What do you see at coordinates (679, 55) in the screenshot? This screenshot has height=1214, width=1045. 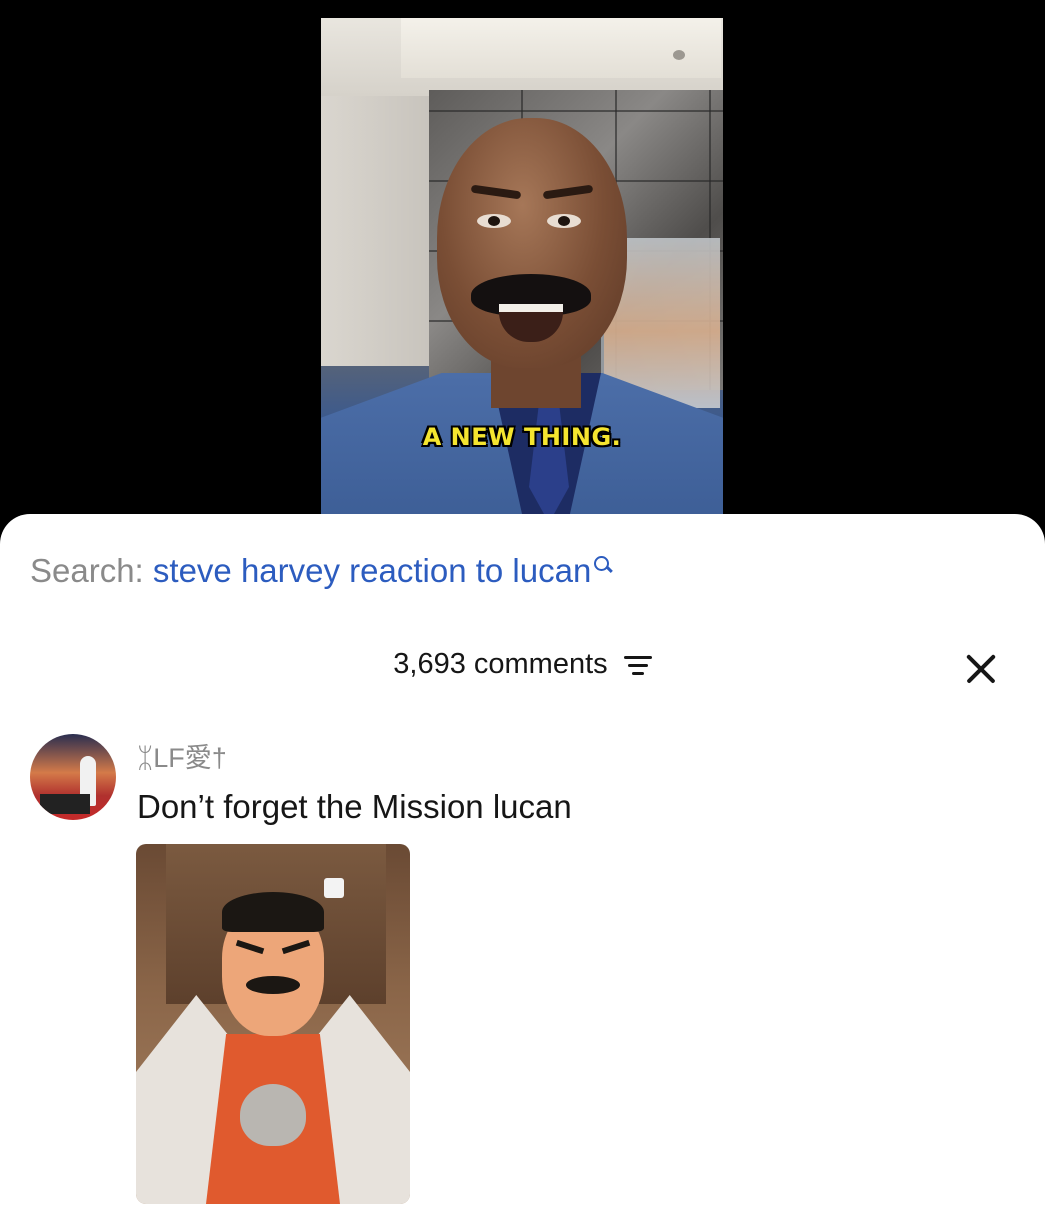 I see `video-sprinkler` at bounding box center [679, 55].